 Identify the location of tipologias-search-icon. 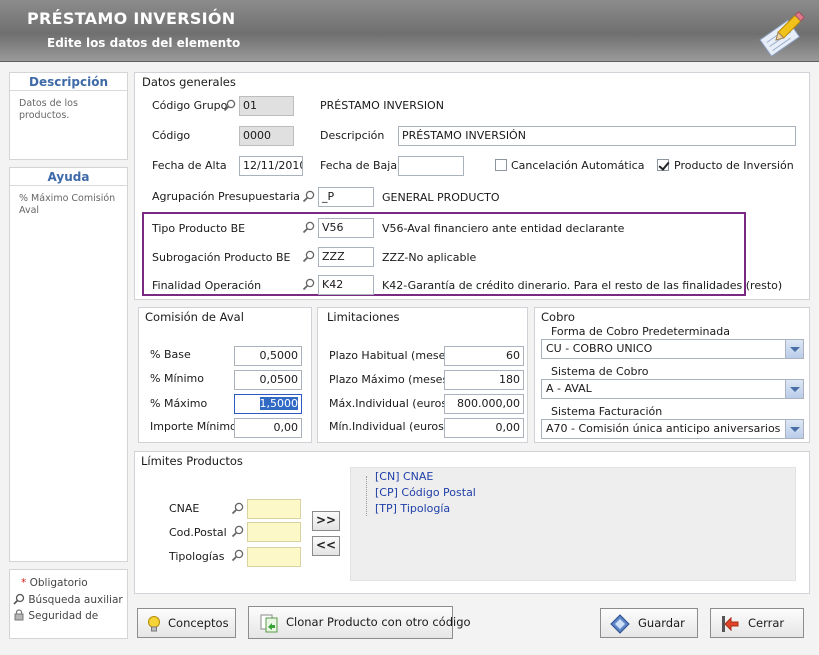
(237, 555).